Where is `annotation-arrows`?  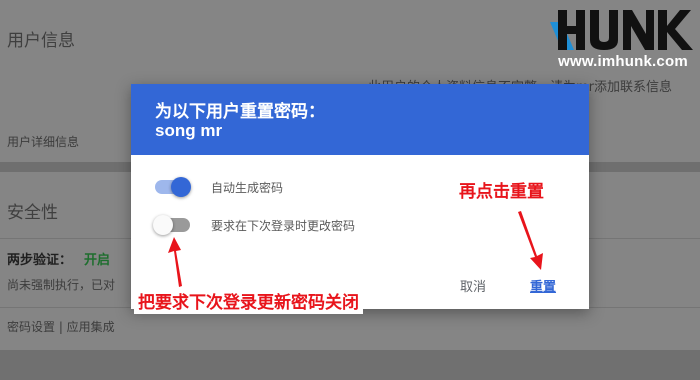 annotation-arrows is located at coordinates (355, 249).